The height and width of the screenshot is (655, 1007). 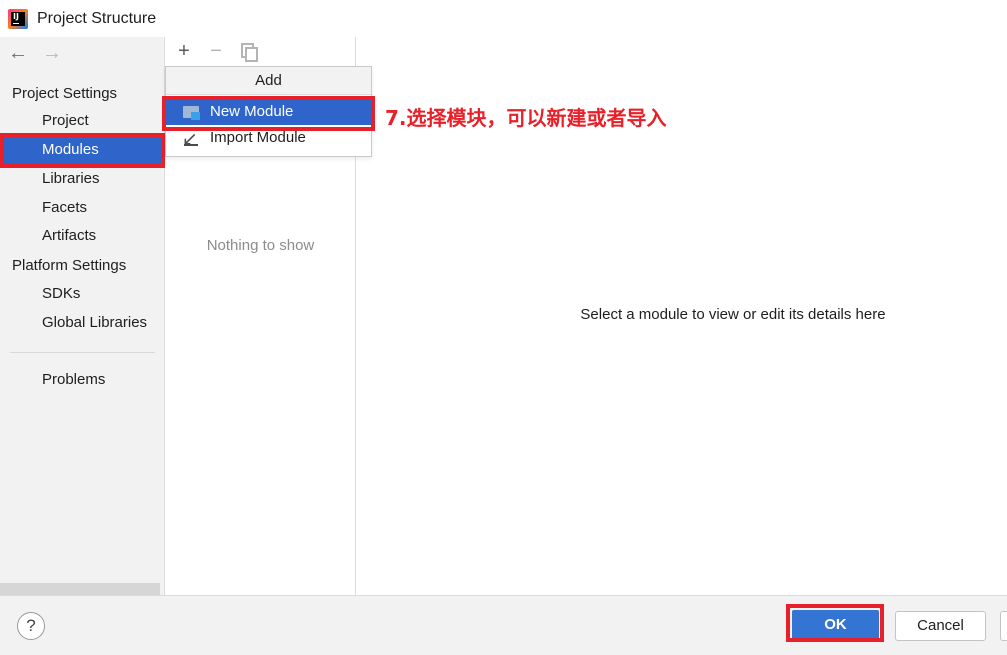 I want to click on add-popup-menu: Add New Module Import Module, so click(x=268, y=111).